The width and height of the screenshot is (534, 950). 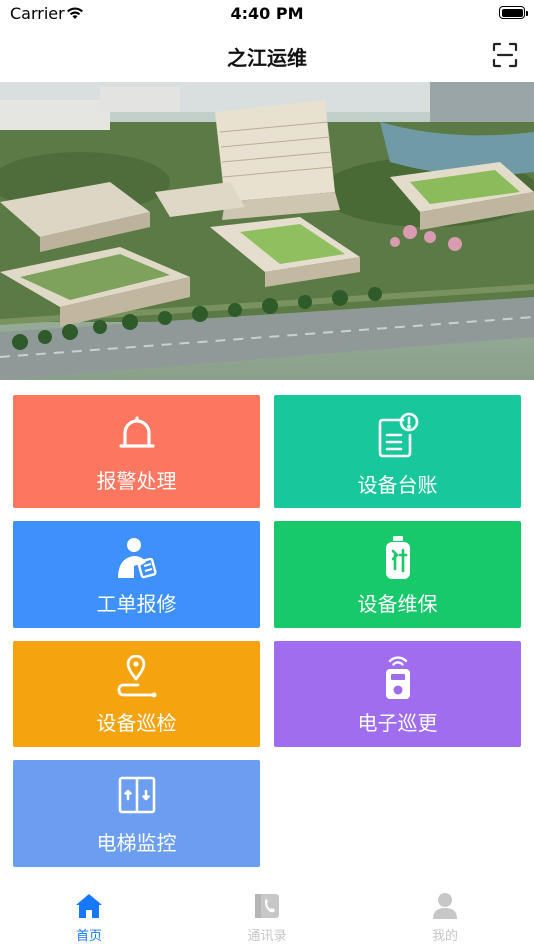 I want to click on tab-home: 首页, so click(x=89, y=915).